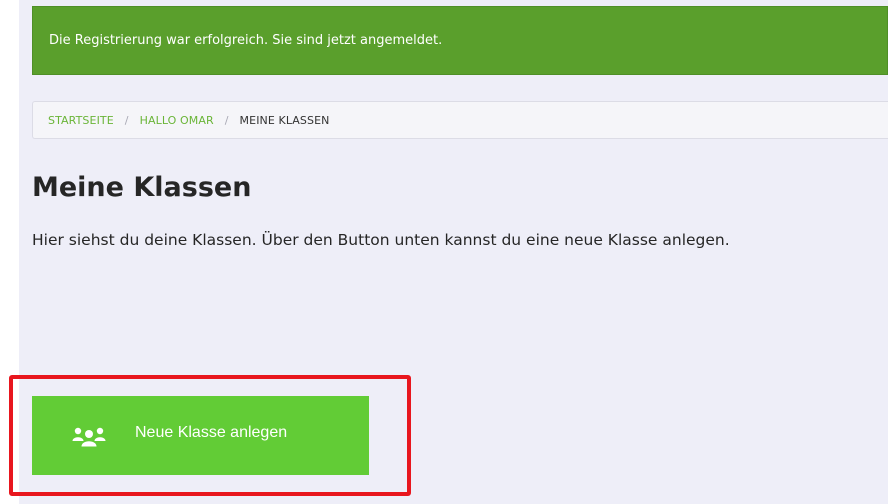 This screenshot has height=504, width=888. I want to click on breadcrumb-current: MEINE KLASSEN, so click(284, 120).